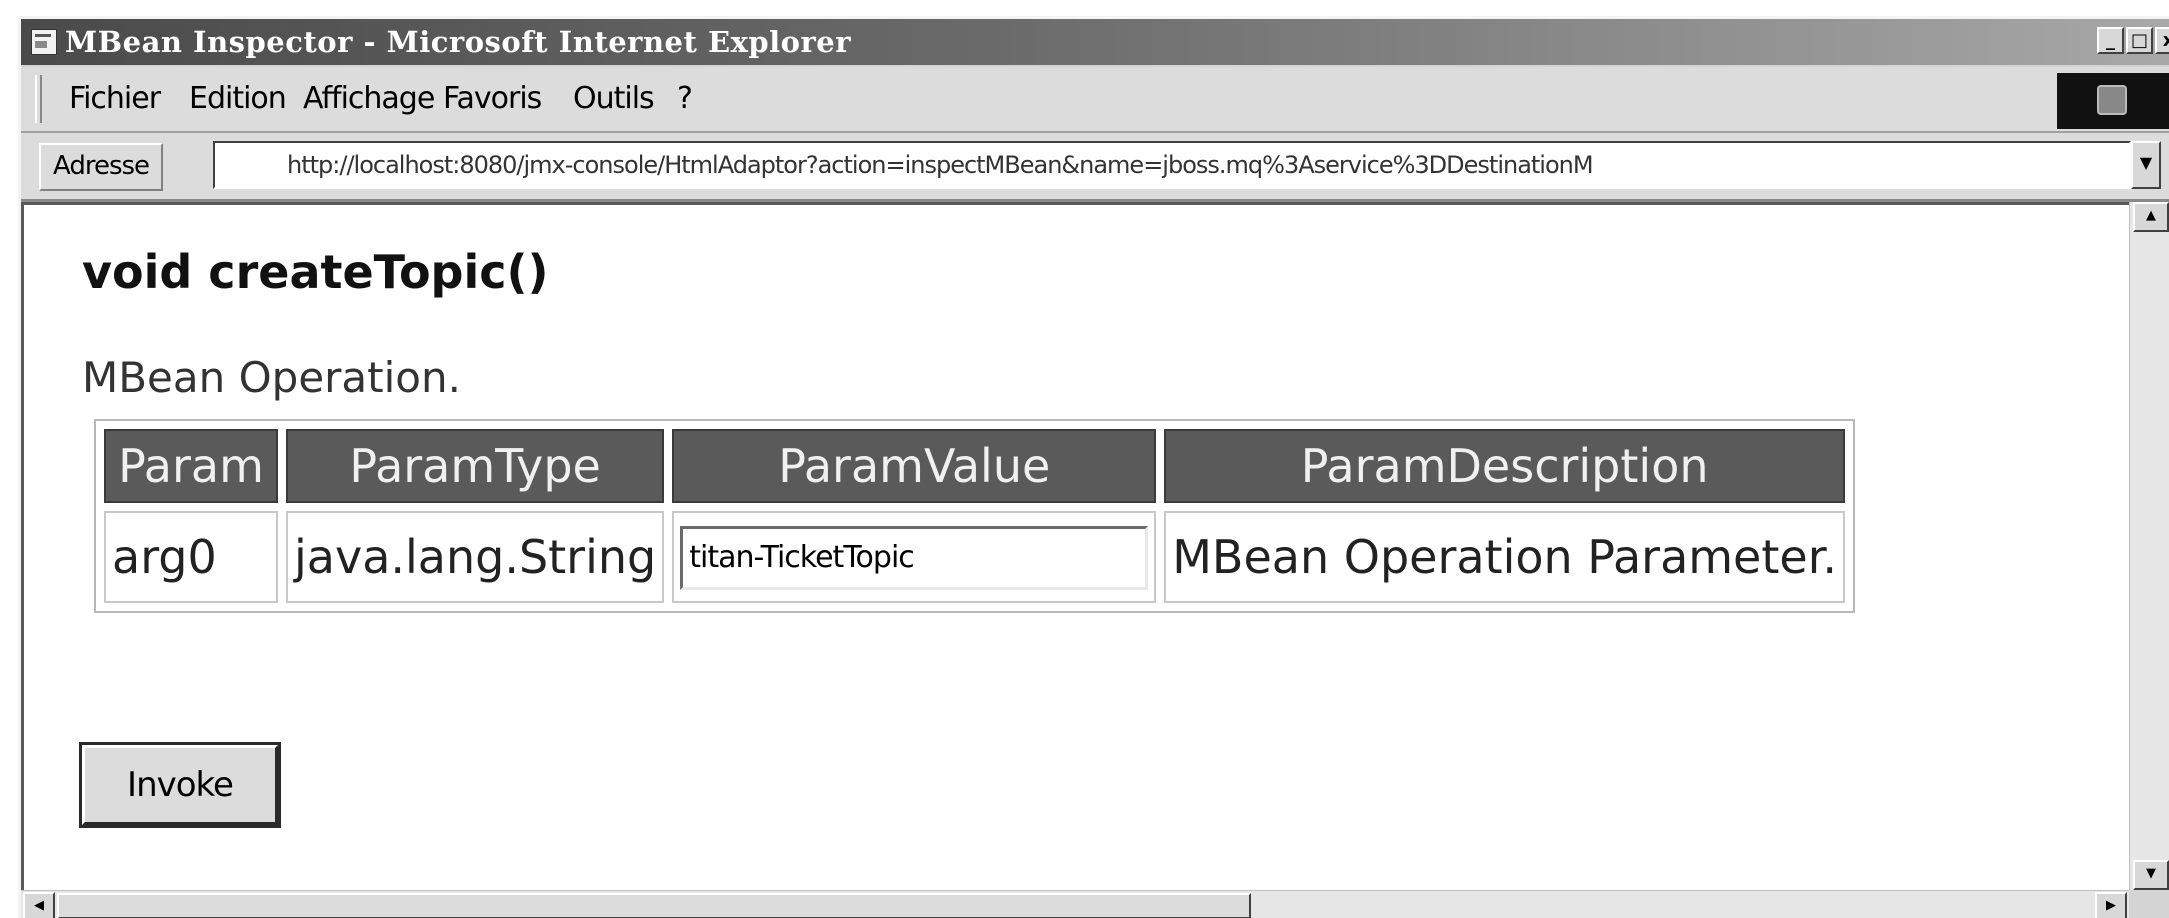 The width and height of the screenshot is (2169, 918). What do you see at coordinates (614, 98) in the screenshot?
I see `menu-outils: Outils` at bounding box center [614, 98].